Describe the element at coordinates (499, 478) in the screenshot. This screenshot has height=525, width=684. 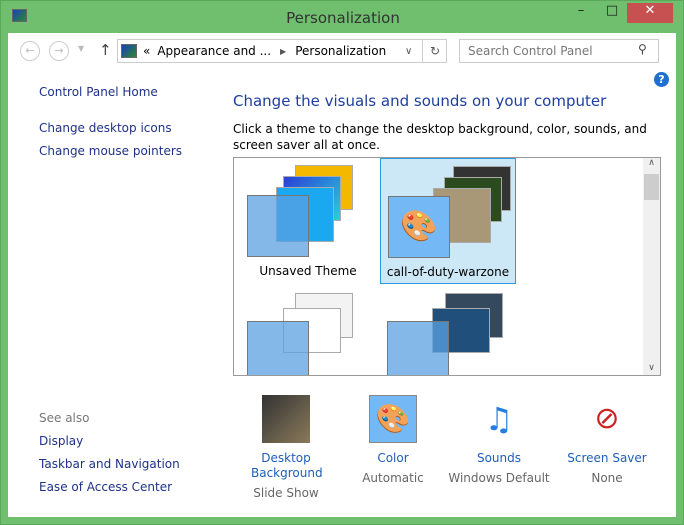
I see `option-value: Windows Default` at that location.